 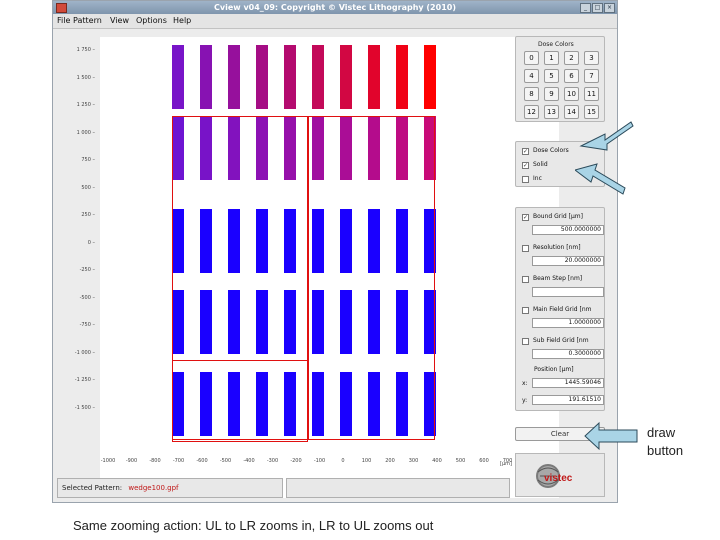 What do you see at coordinates (182, 21) in the screenshot?
I see `menu-help: Help` at bounding box center [182, 21].